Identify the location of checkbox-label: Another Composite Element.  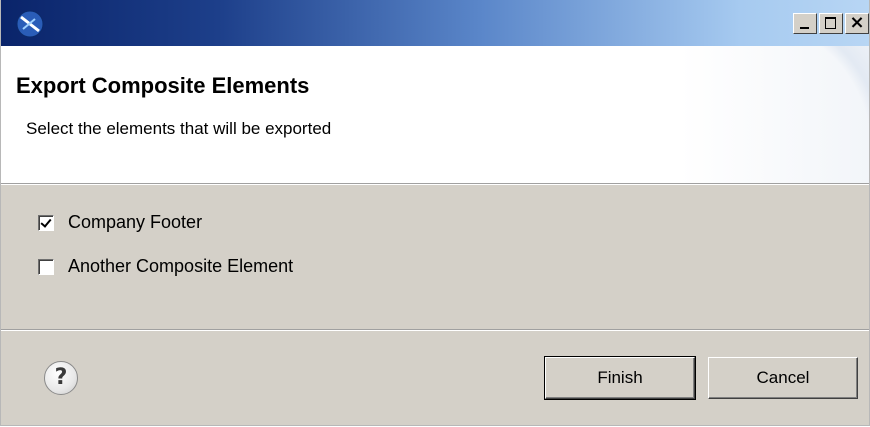
(181, 266).